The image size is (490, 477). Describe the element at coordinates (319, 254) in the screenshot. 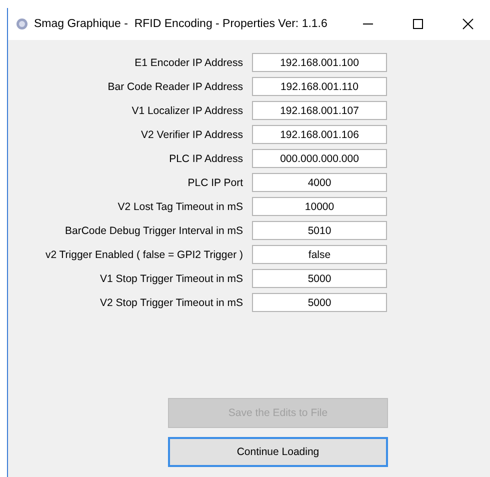

I see `input-field: false` at that location.